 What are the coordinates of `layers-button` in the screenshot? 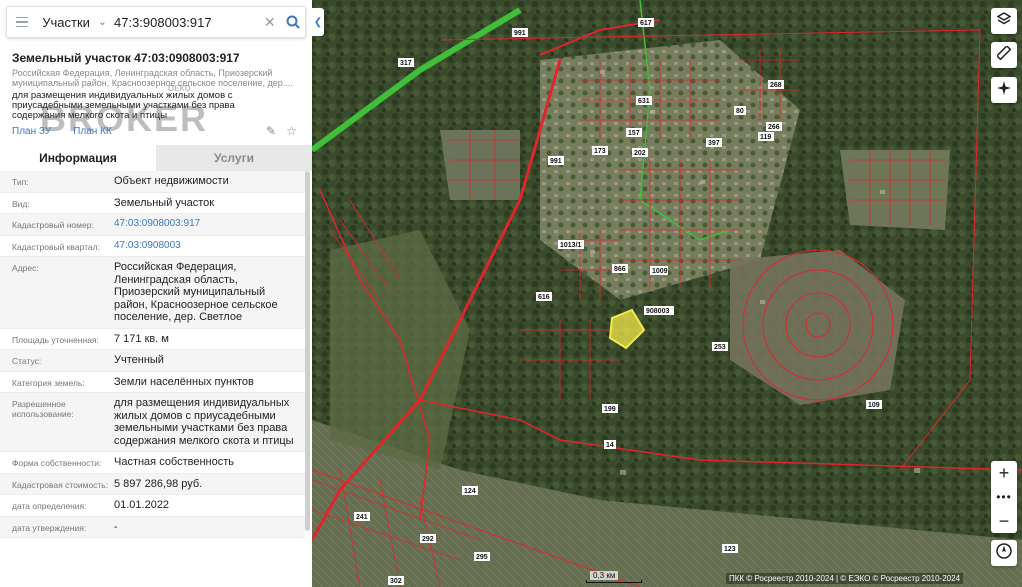 It's located at (1004, 21).